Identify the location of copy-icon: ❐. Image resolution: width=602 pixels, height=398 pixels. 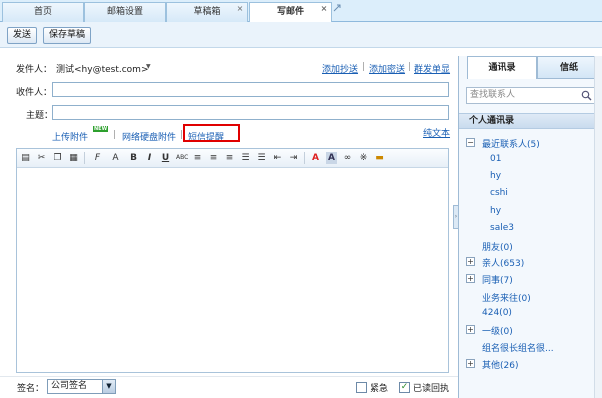
(57, 158).